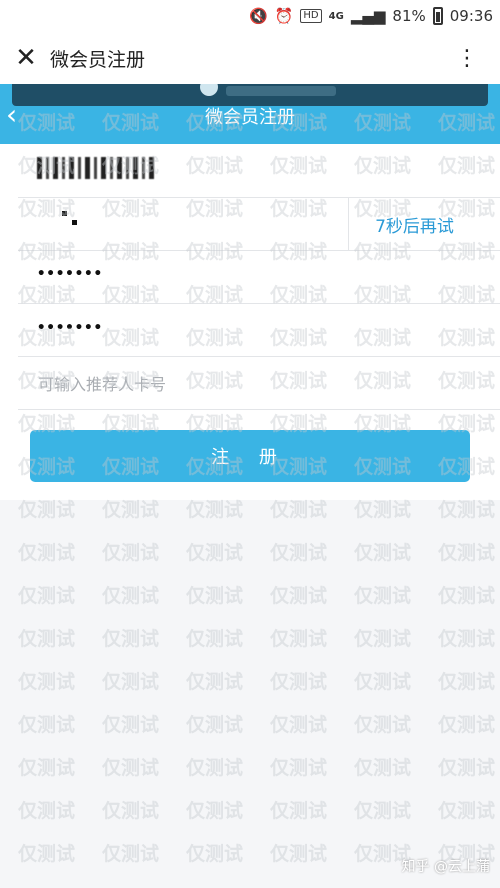  What do you see at coordinates (250, 117) in the screenshot?
I see `web-page-title: 微会员注册` at bounding box center [250, 117].